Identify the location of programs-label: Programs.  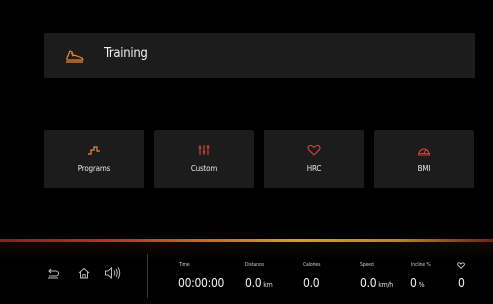
(94, 168).